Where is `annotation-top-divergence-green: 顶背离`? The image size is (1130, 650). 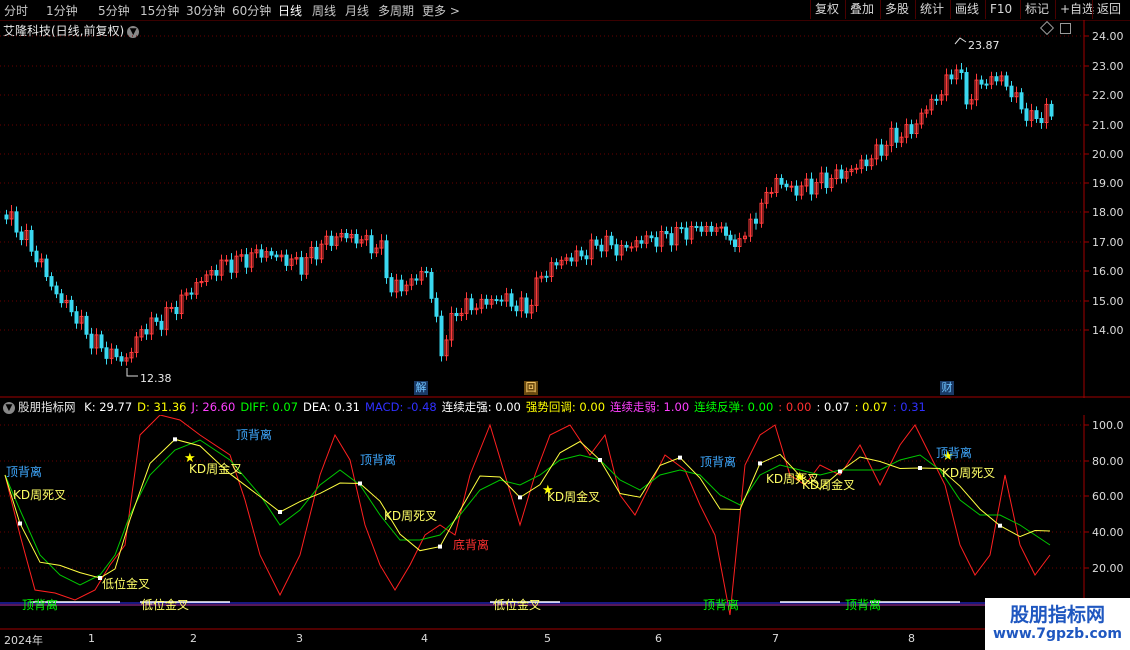 annotation-top-divergence-green: 顶背离 is located at coordinates (863, 605).